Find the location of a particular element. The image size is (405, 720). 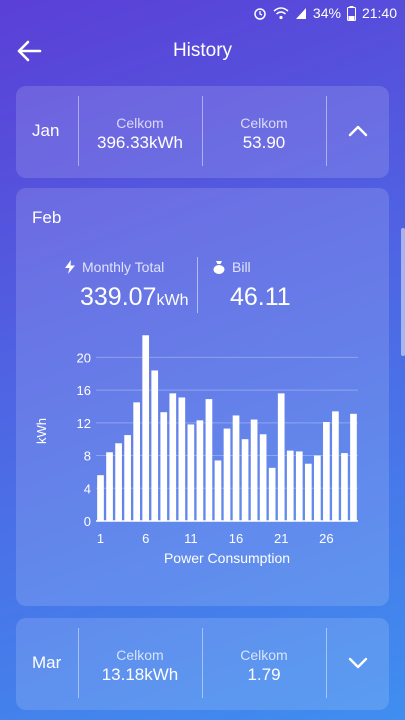

month-label: Mar is located at coordinates (47, 662).